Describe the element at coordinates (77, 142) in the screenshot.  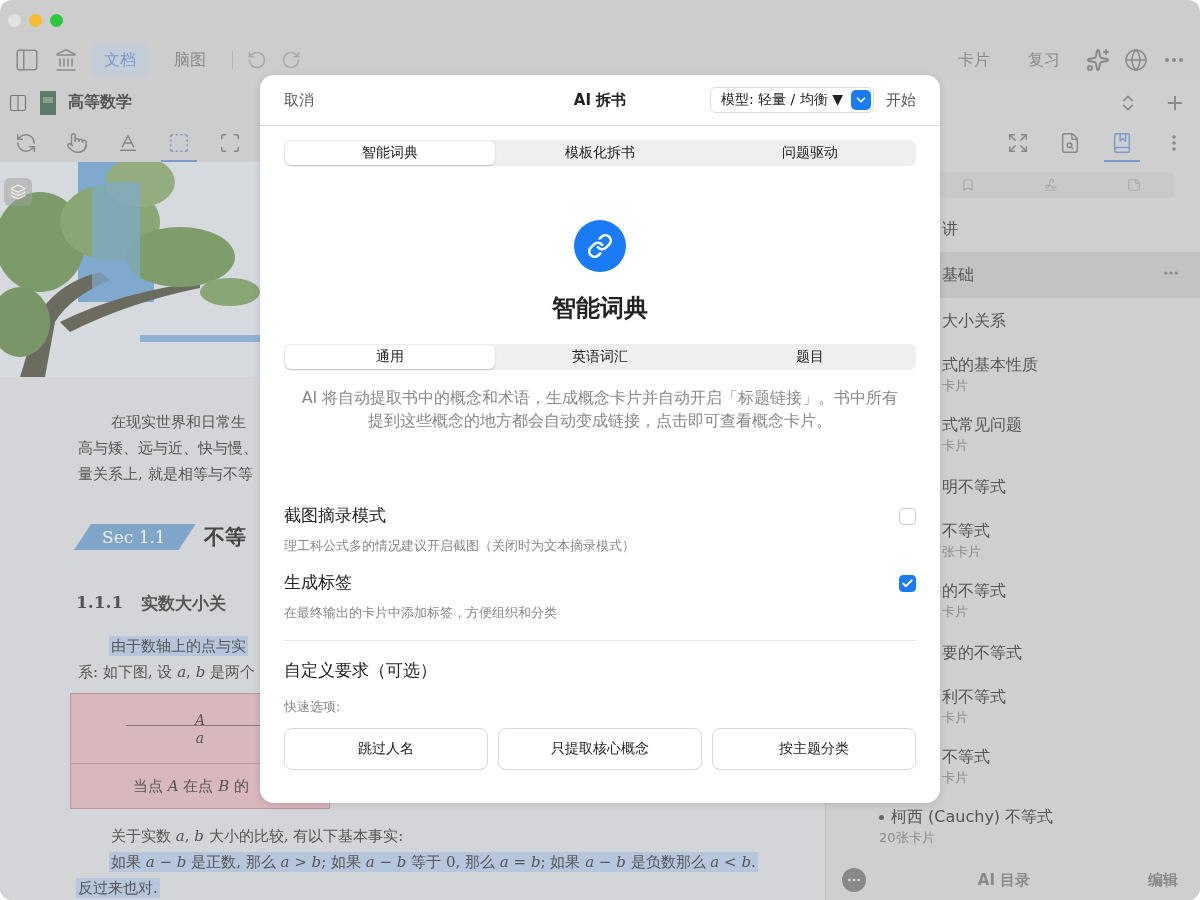
I see `hand-pointer-icon` at that location.